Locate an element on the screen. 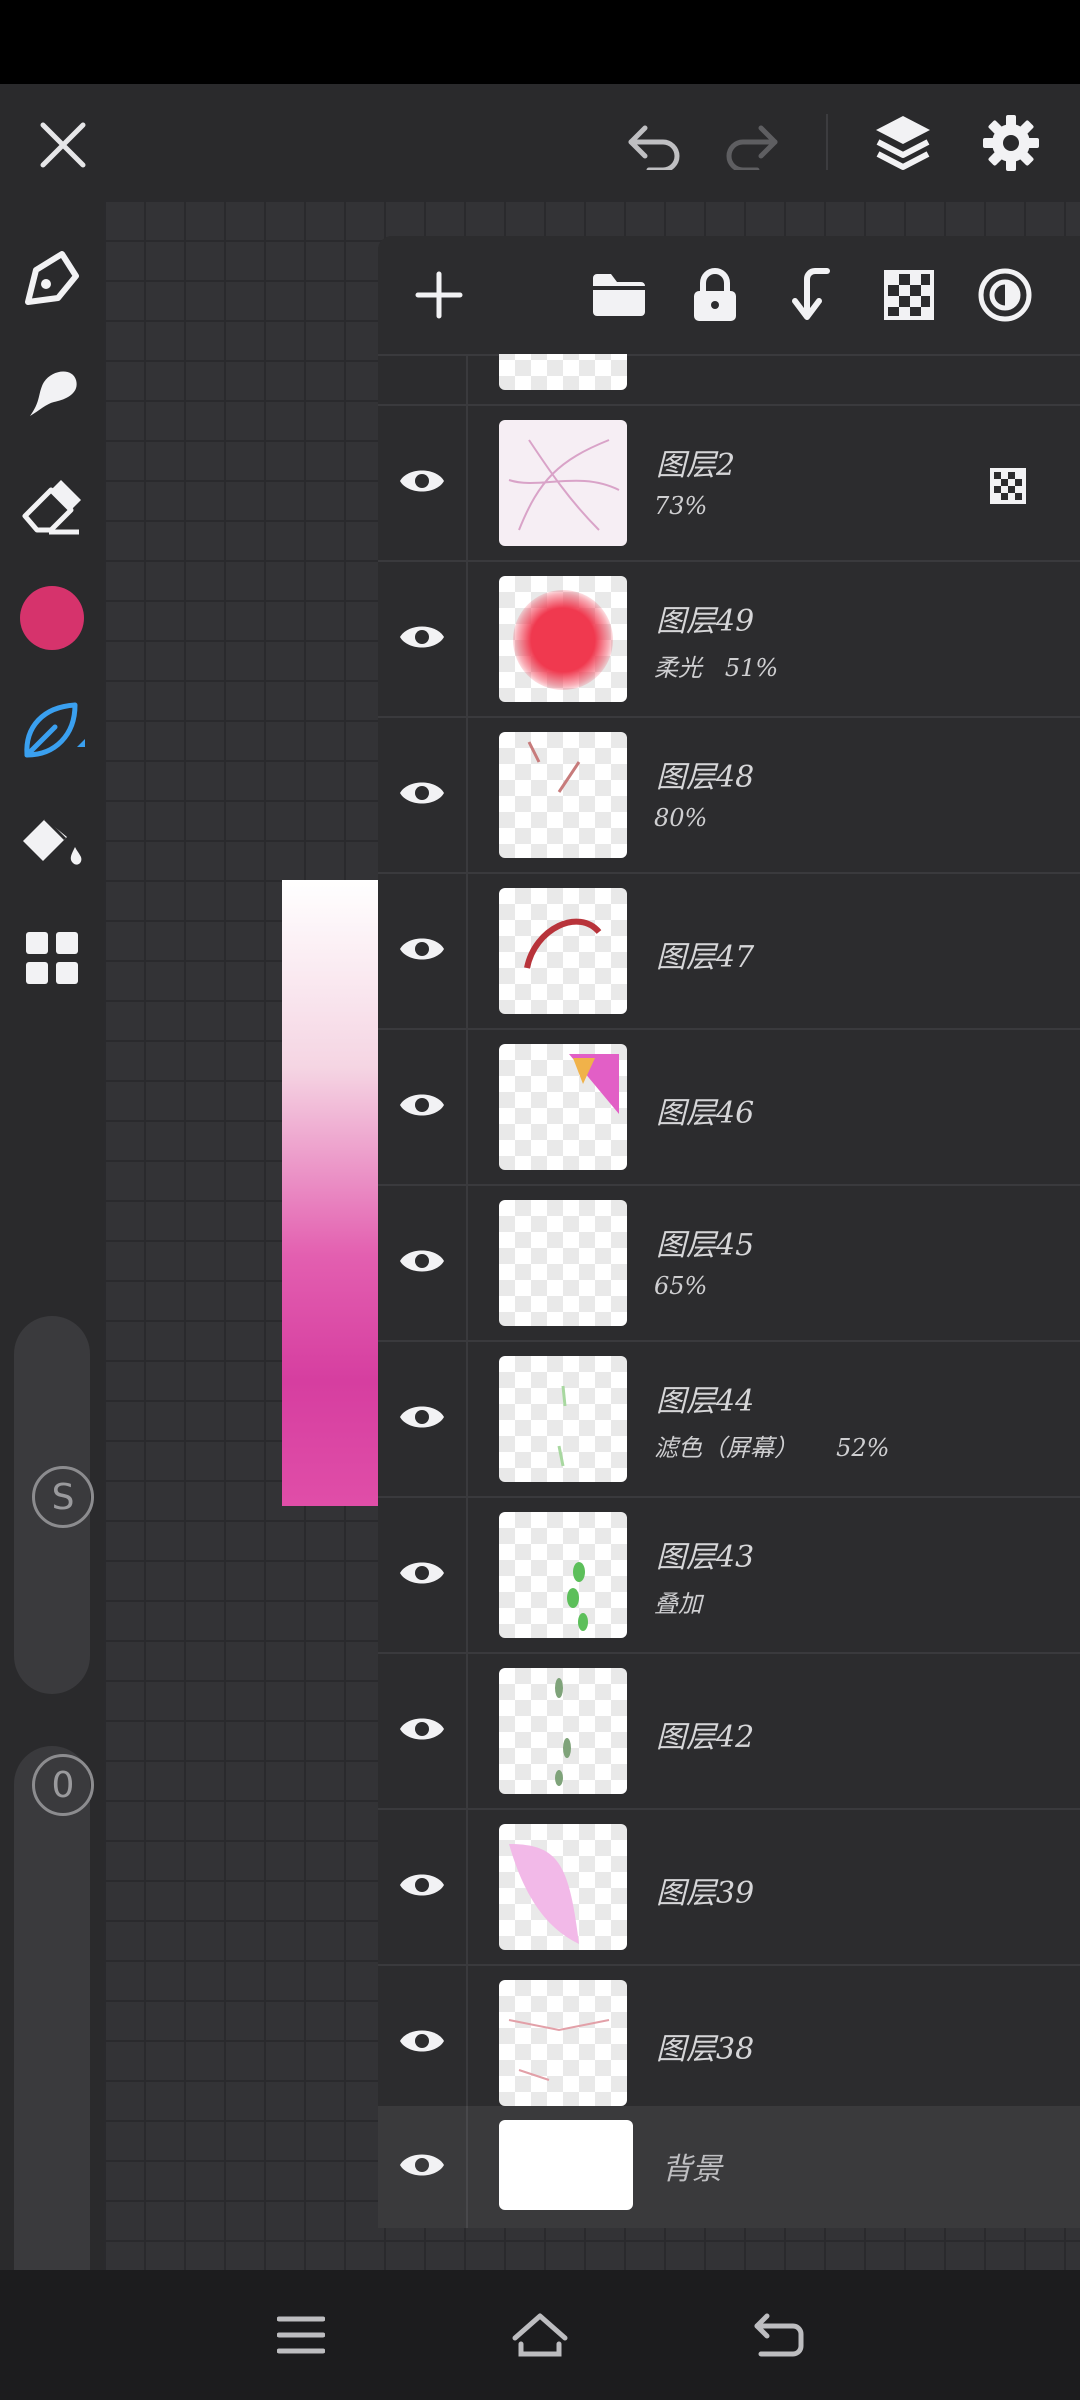 The width and height of the screenshot is (1080, 2400). layer-name: 图层45 is located at coordinates (705, 1245).